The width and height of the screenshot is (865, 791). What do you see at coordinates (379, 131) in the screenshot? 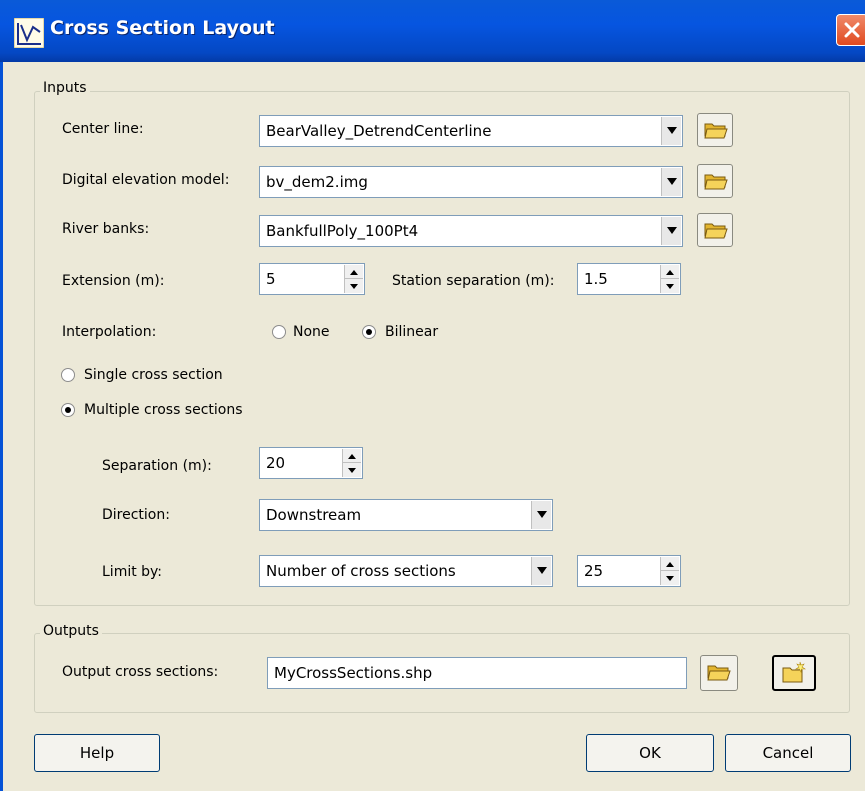
I see `center-line-value: BearValley_DetrendCenterline` at bounding box center [379, 131].